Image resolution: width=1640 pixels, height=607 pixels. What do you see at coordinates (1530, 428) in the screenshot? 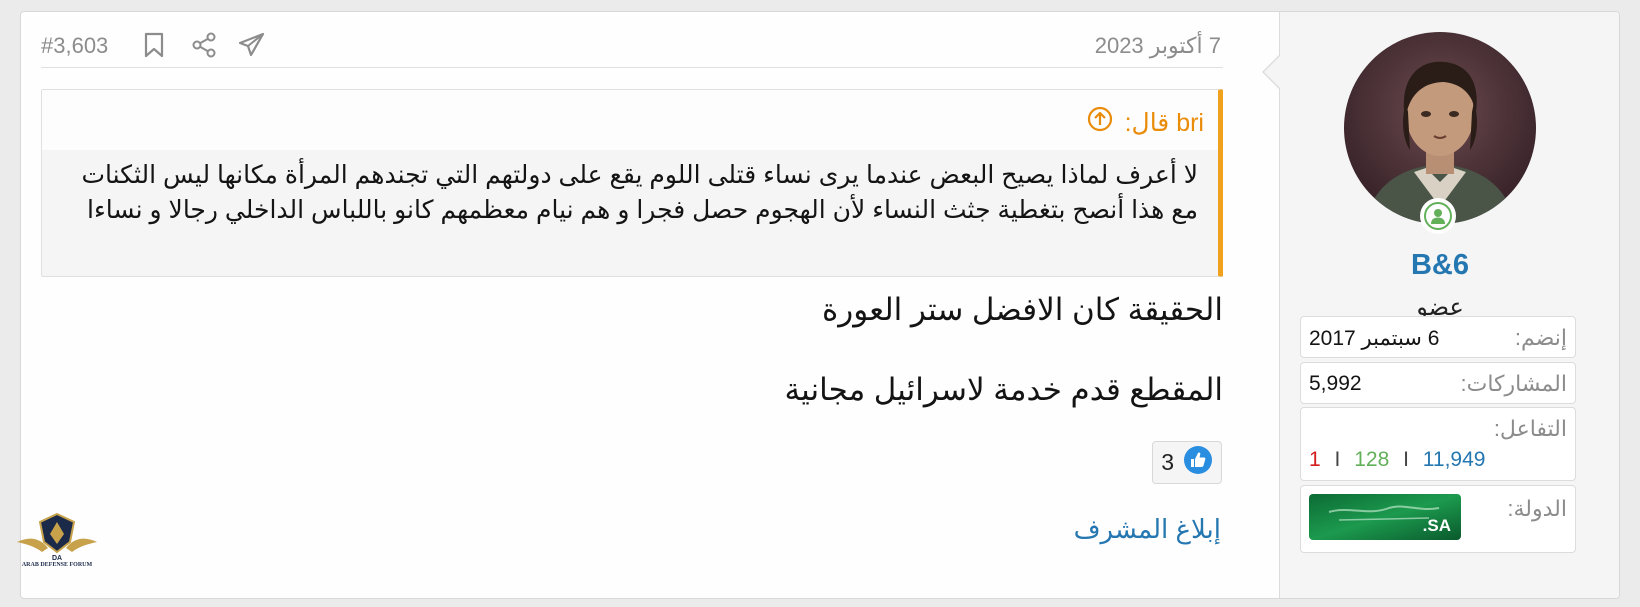
I see `reactions-label: التفاعل:` at bounding box center [1530, 428].